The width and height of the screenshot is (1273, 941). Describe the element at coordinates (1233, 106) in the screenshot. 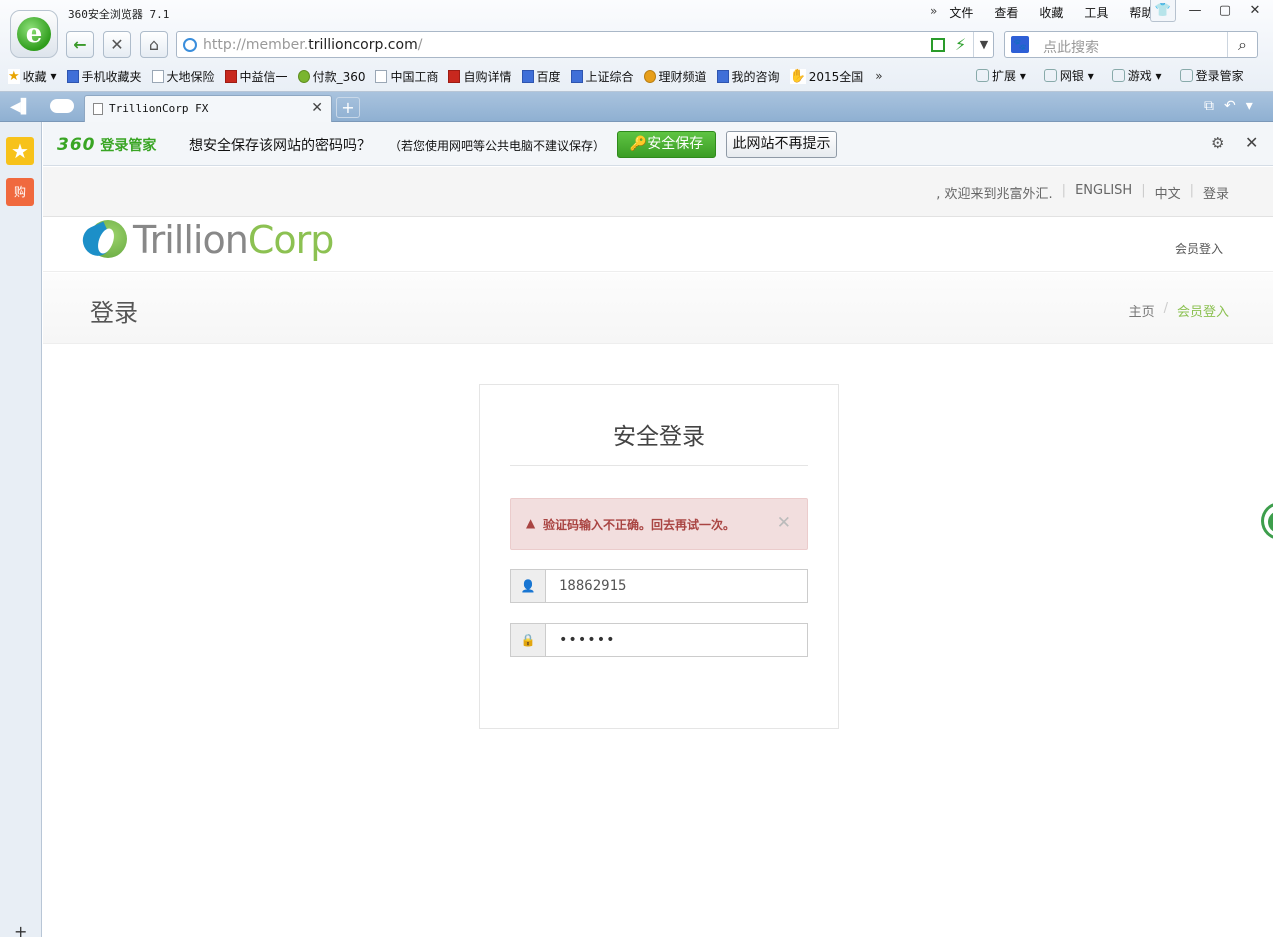

I see `tab-tools-icon: ⧉↶▾` at that location.